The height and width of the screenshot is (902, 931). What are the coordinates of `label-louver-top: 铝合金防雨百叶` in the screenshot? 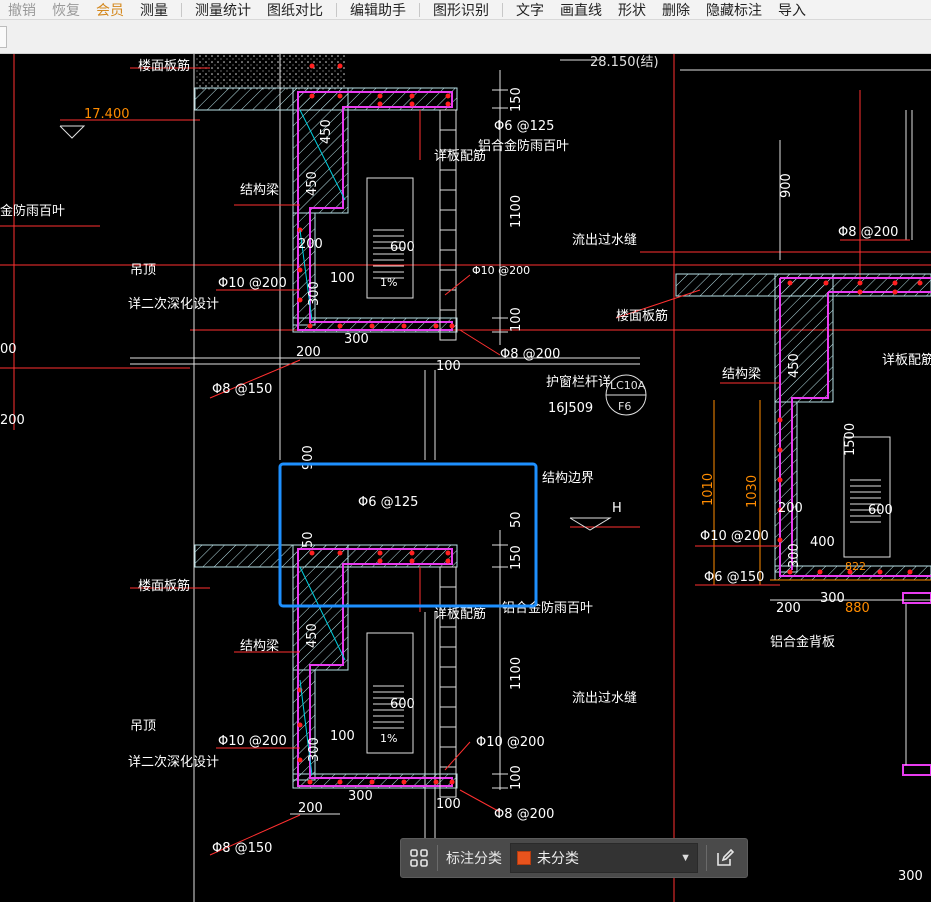 It's located at (523, 146).